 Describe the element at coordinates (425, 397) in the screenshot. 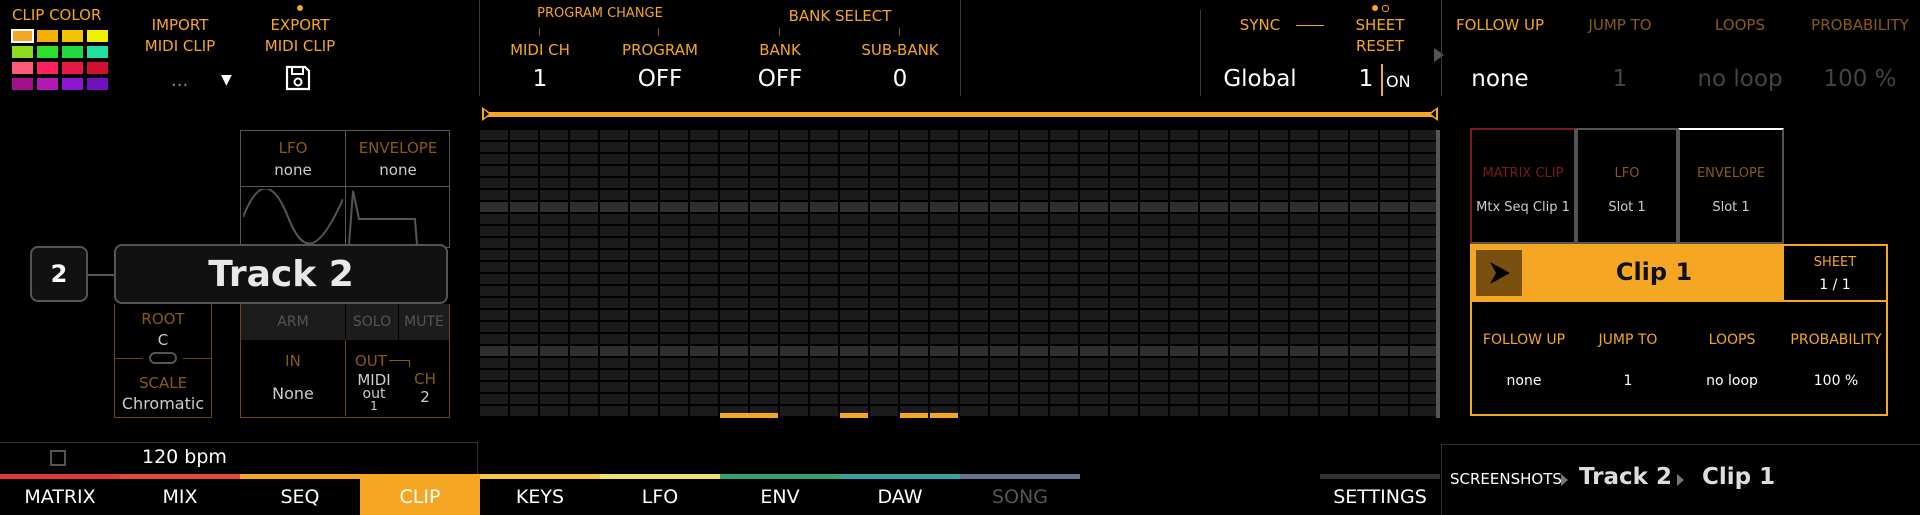

I see `ch-value: 2` at that location.